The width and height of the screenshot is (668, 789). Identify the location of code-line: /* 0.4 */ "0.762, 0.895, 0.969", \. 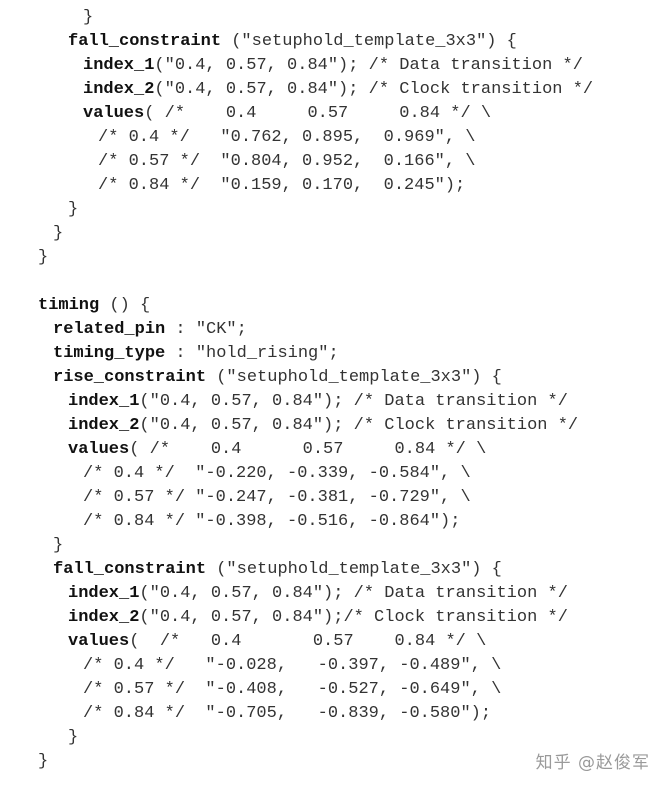
(334, 138).